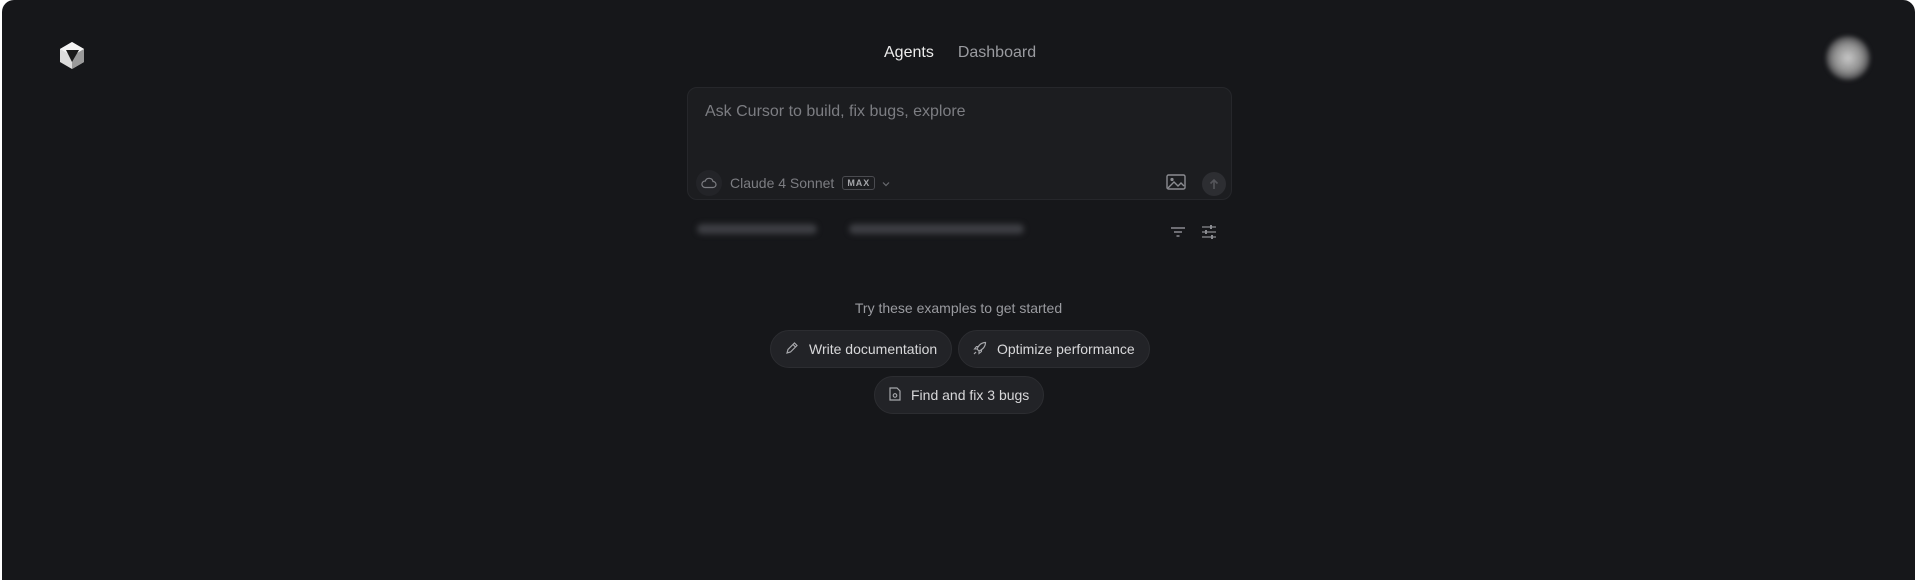 The width and height of the screenshot is (1917, 580). I want to click on avatar, so click(1848, 58).